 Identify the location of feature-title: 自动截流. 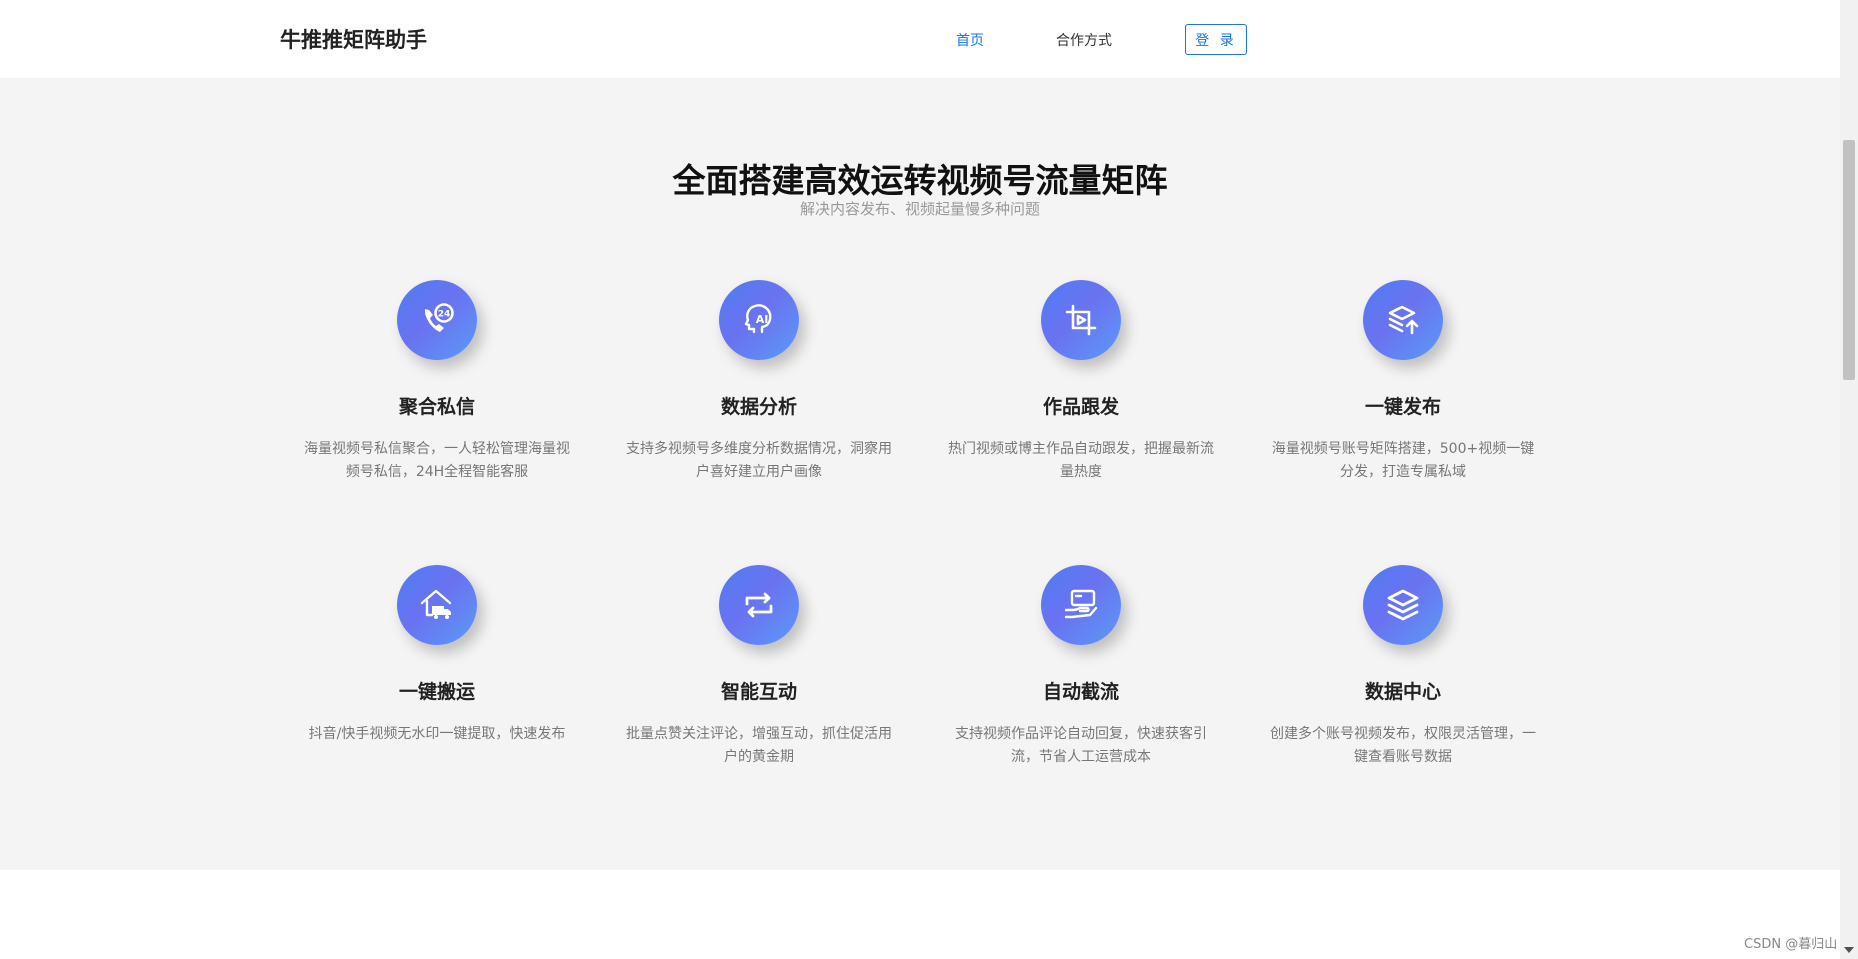
(1080, 692).